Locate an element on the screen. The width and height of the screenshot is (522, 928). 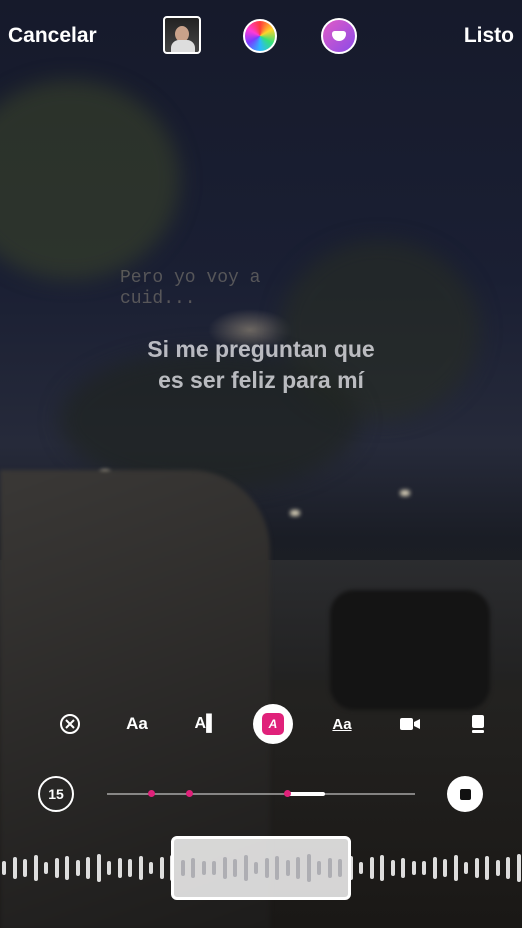
text-style-button: Aa is located at coordinates (342, 724).